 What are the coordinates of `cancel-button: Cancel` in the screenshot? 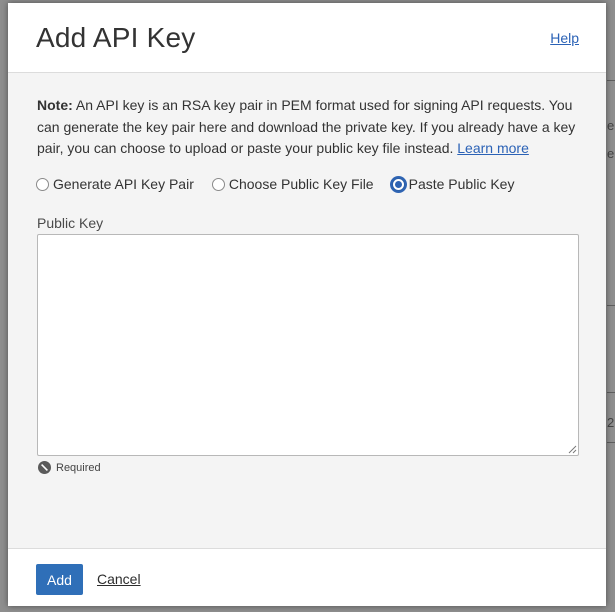 It's located at (119, 579).